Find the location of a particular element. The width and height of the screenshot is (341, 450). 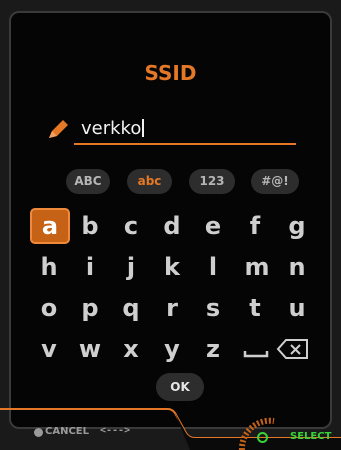

mode-numbers-button: 123 is located at coordinates (212, 181).